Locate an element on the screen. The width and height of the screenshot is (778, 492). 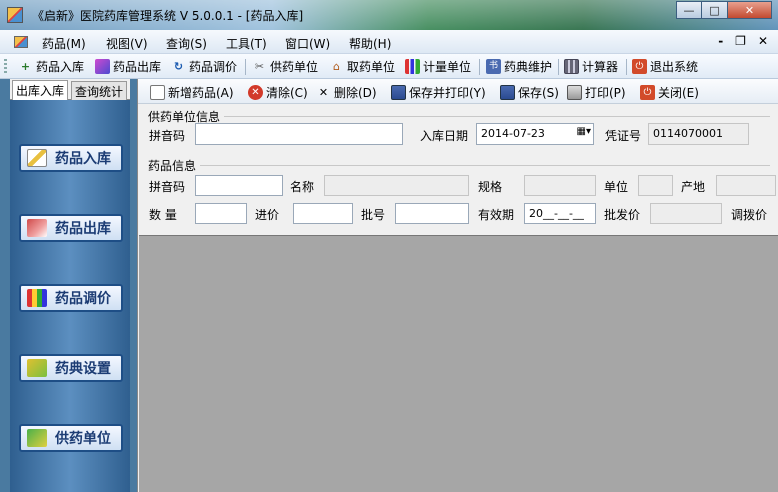
note-edit-icon is located at coordinates (37, 158).